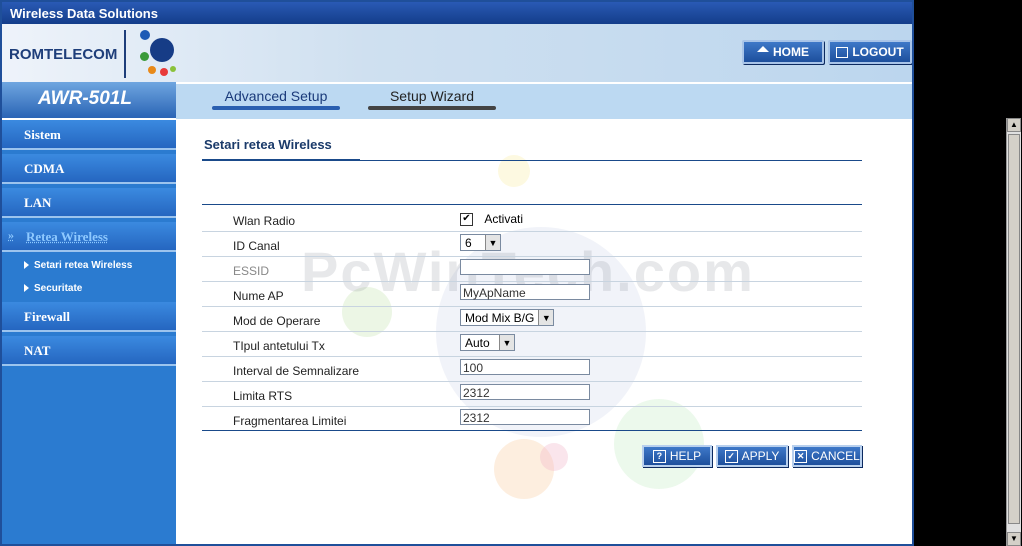  I want to click on scroll-down-icon: ▼, so click(1014, 539).